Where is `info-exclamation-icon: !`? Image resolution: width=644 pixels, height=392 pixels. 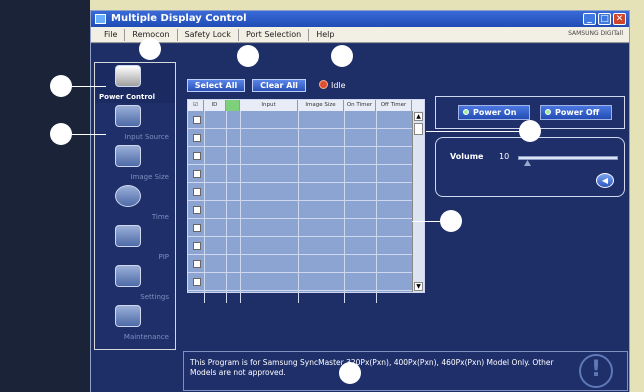 info-exclamation-icon: ! is located at coordinates (596, 371).